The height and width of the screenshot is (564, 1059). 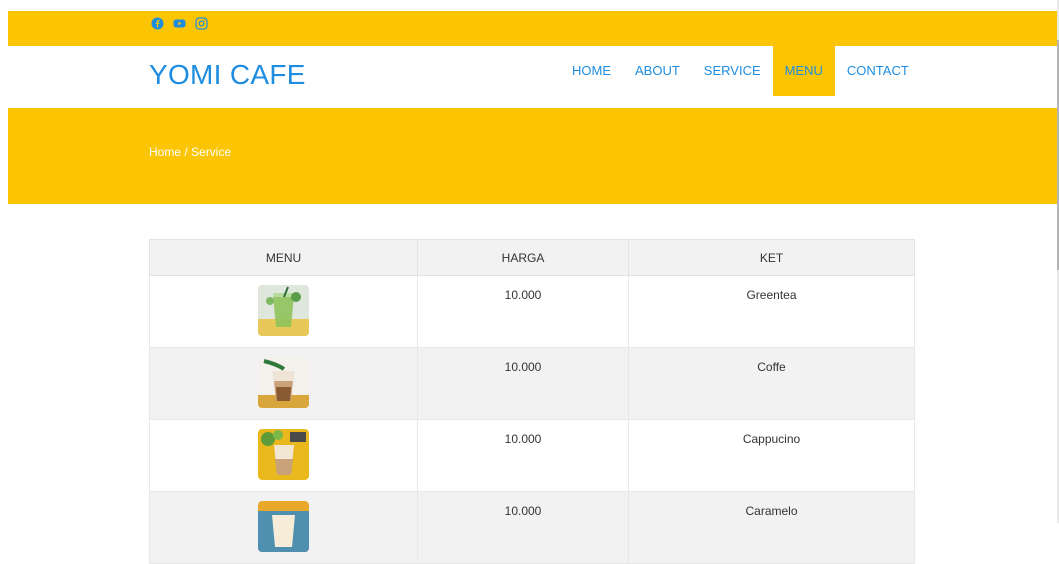 I want to click on main-nav: HOME ABOUT SERVICE MENU CONTACT, so click(x=740, y=71).